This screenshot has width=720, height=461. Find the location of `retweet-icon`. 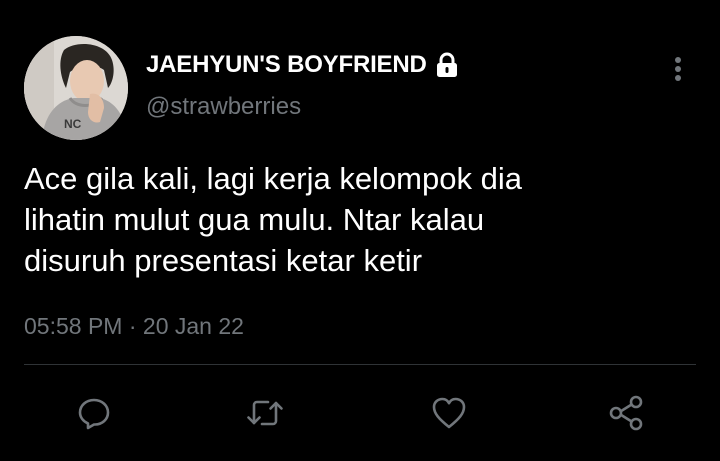

retweet-icon is located at coordinates (265, 413).